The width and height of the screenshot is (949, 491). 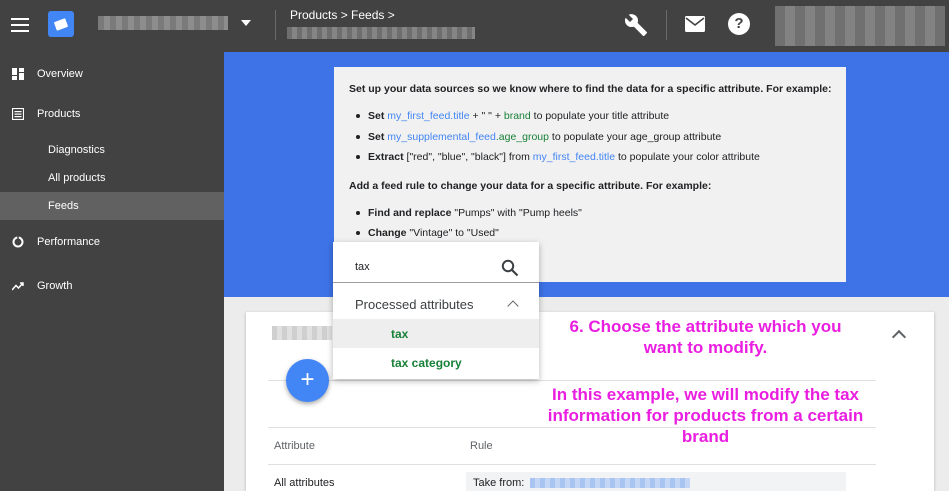 I want to click on rule-source-label: Take from:, so click(x=499, y=483).